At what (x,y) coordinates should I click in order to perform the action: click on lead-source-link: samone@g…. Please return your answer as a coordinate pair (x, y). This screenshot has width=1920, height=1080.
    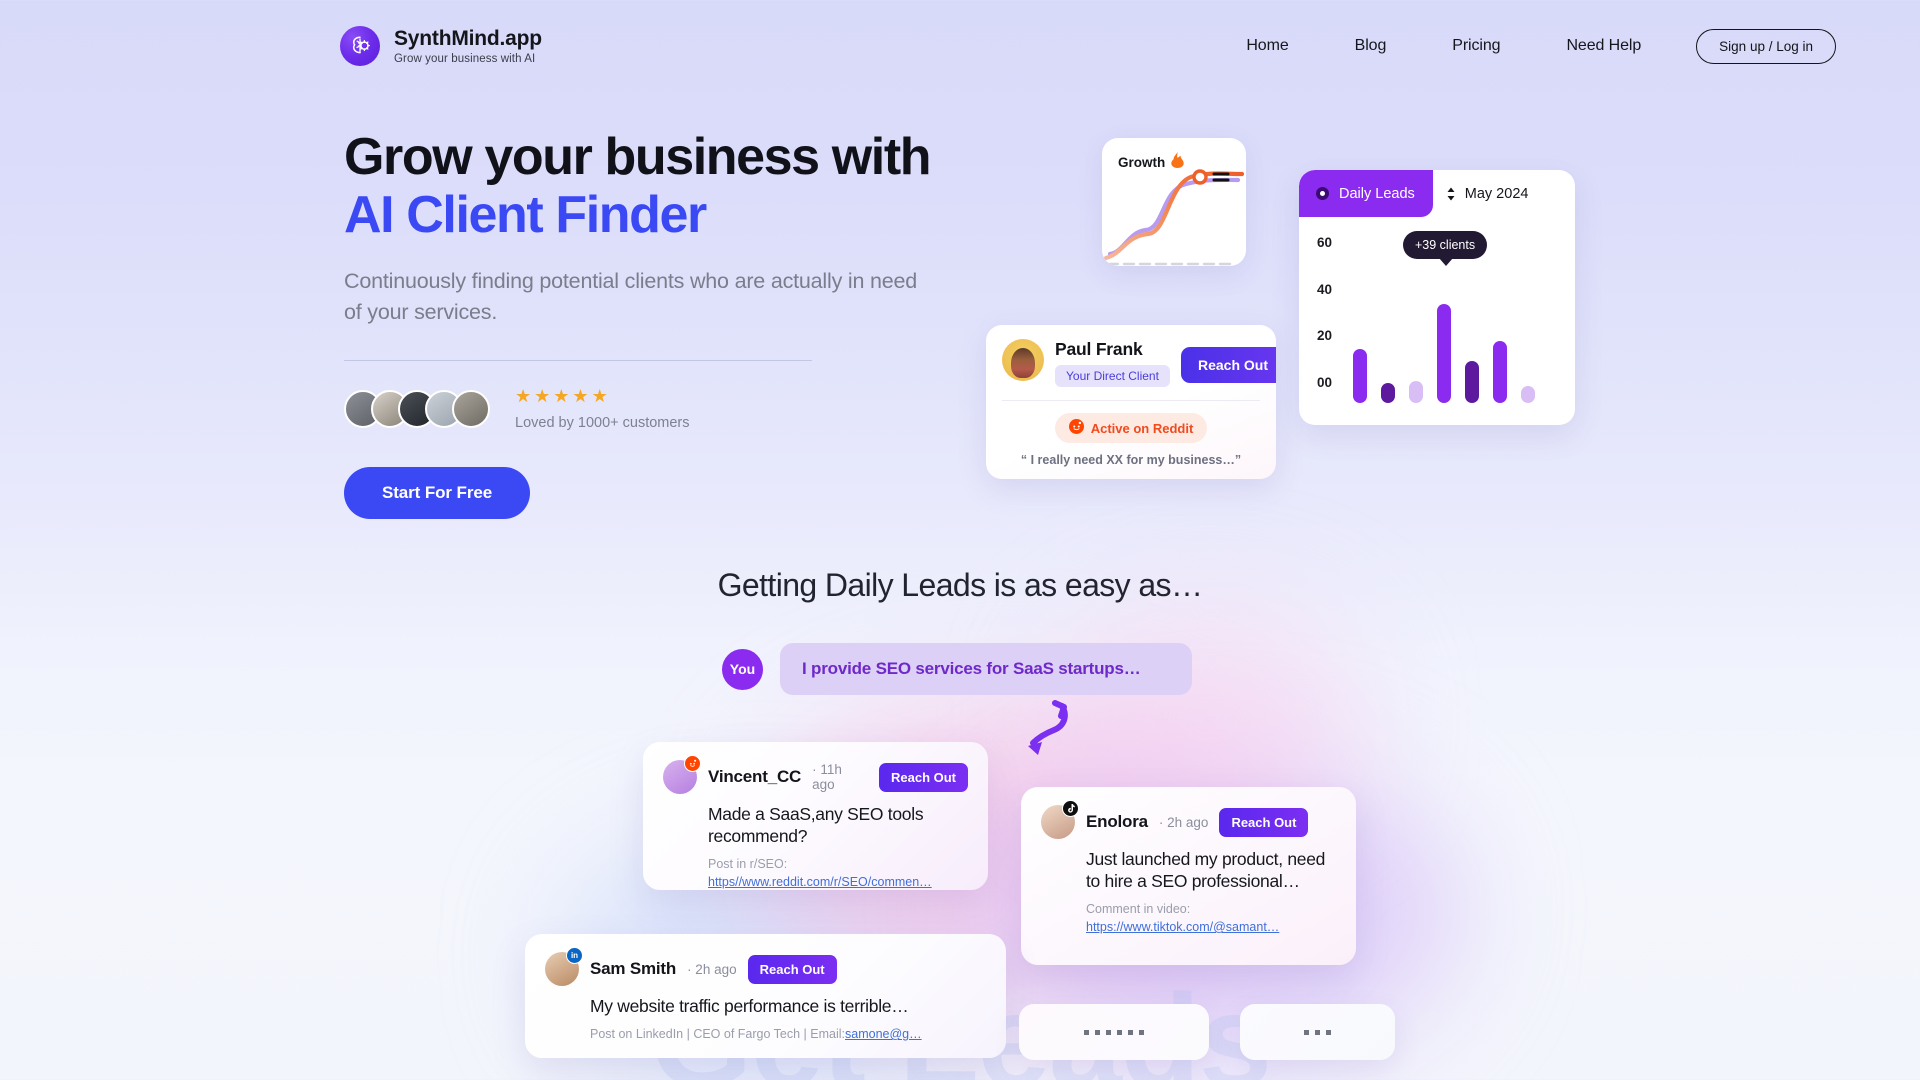
    Looking at the image, I should click on (883, 1034).